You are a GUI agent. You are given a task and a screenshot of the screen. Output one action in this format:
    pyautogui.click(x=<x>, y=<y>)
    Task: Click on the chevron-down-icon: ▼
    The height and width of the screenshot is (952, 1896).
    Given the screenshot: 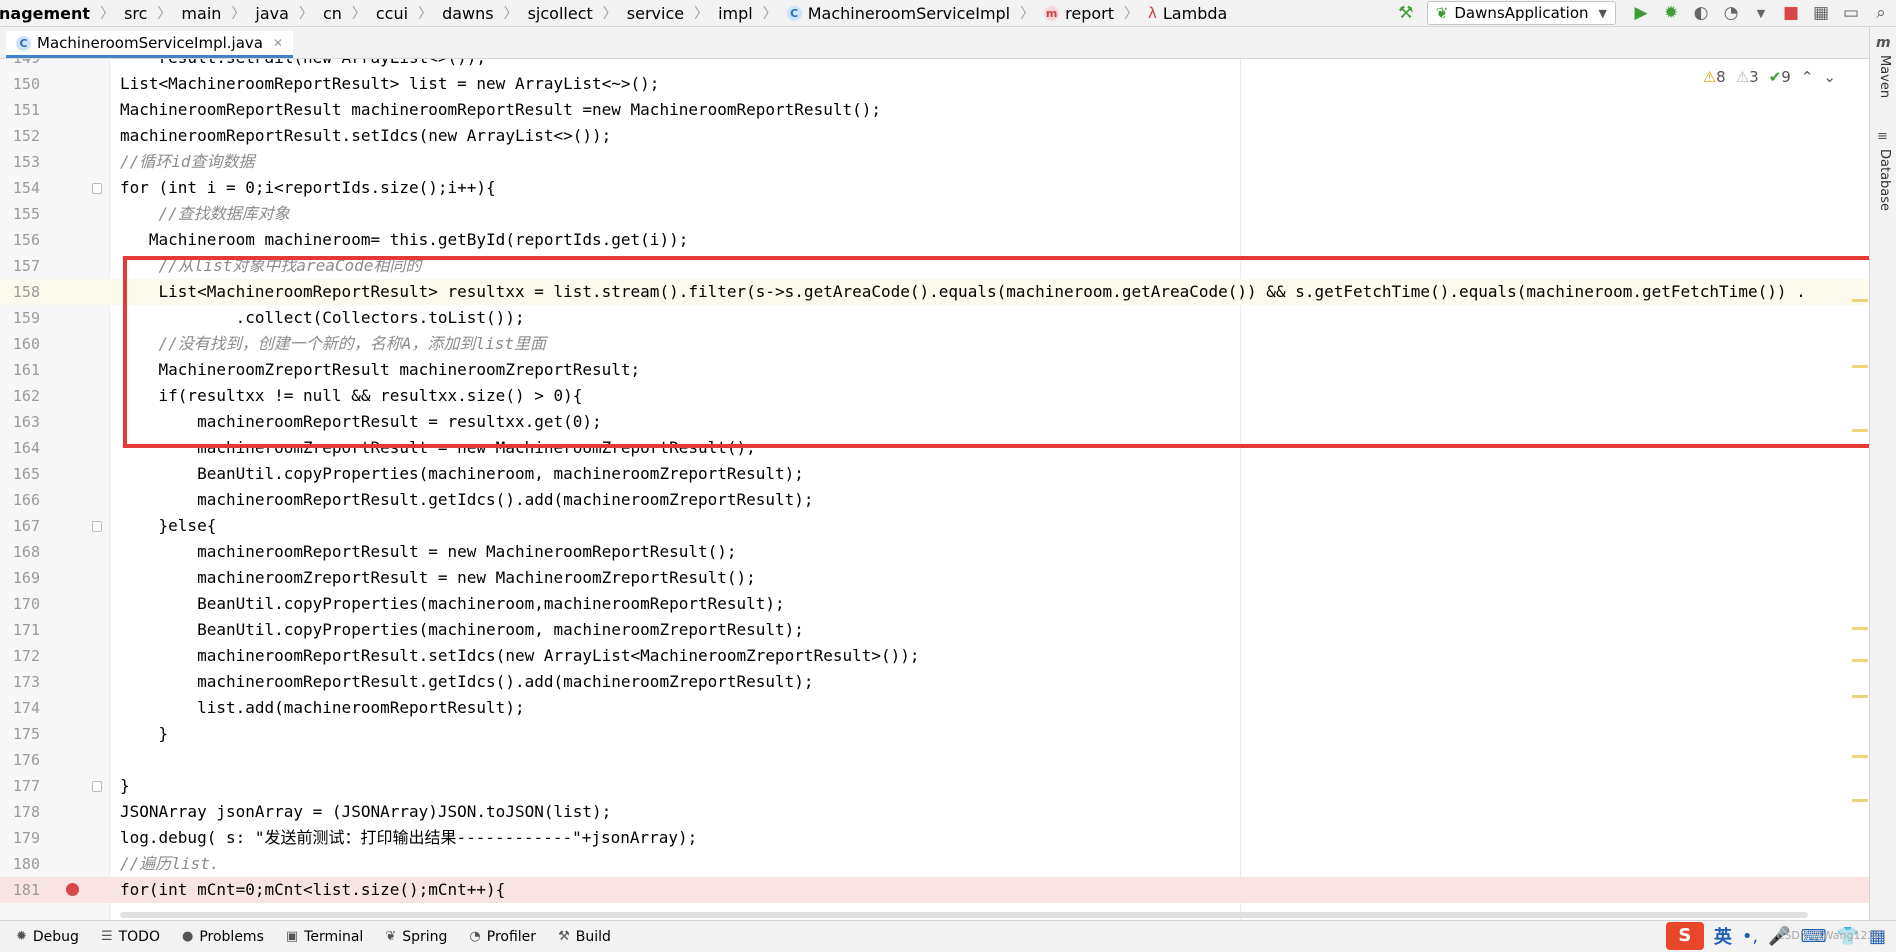 What is the action you would take?
    pyautogui.click(x=1602, y=13)
    